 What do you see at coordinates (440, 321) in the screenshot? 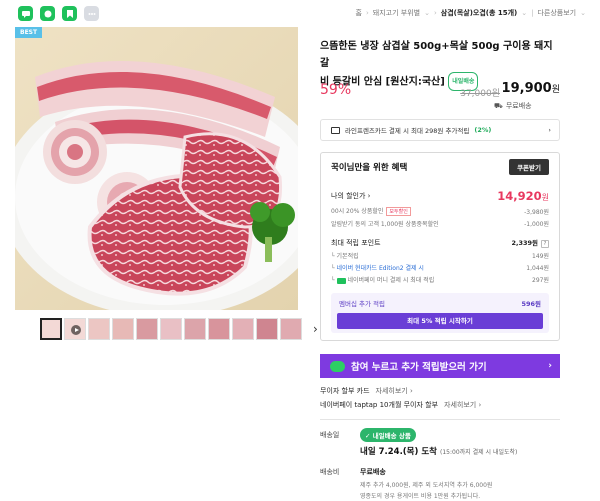
I see `membership-start-button: 최대 5% 적립 시작하기` at bounding box center [440, 321].